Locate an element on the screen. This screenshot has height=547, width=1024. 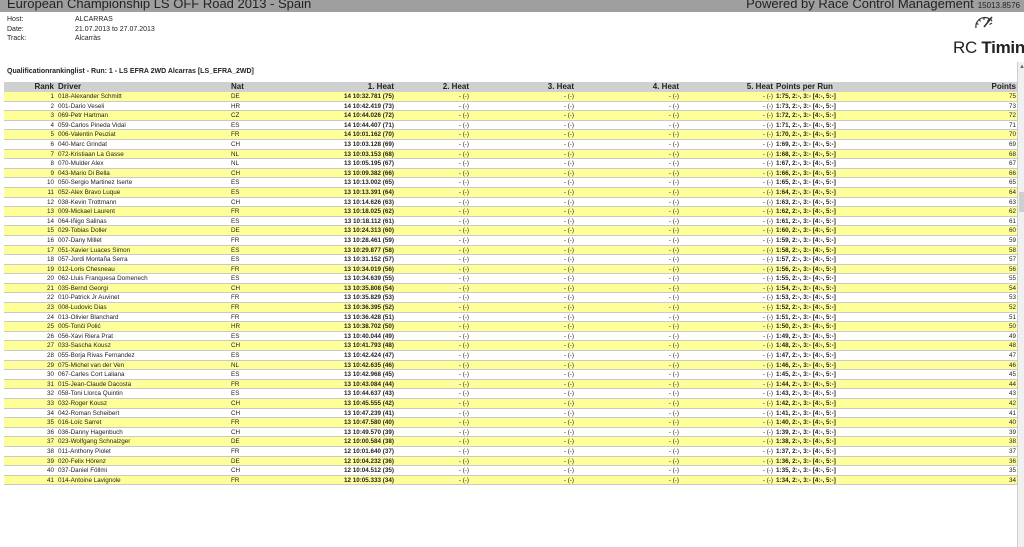
cell-heat-1: 13 10:31.152 (57) is located at coordinates (368, 260).